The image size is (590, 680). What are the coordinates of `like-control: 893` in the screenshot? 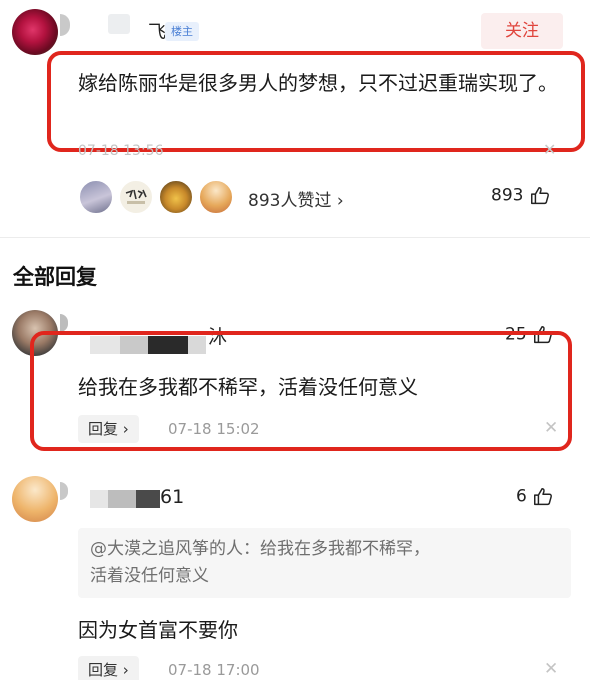 It's located at (521, 196).